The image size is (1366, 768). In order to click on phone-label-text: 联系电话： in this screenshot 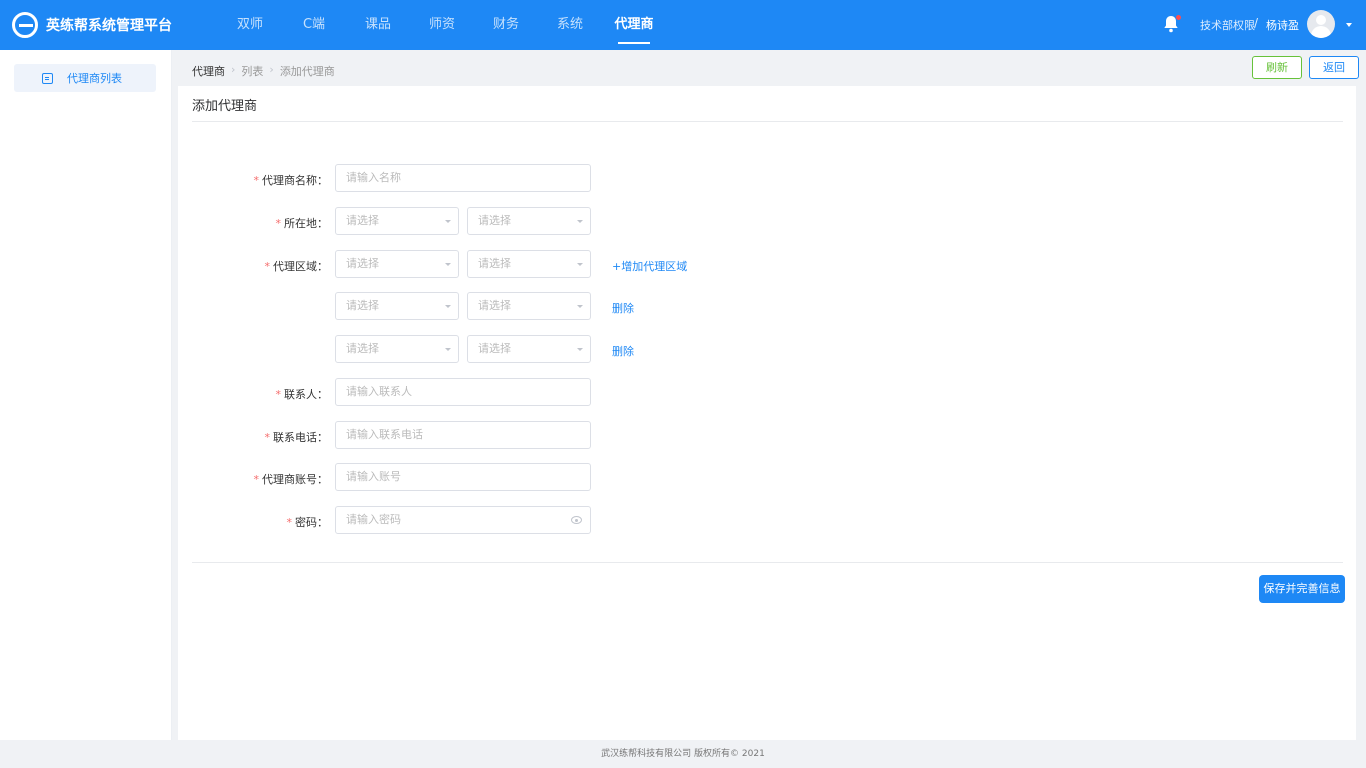, I will do `click(300, 437)`.